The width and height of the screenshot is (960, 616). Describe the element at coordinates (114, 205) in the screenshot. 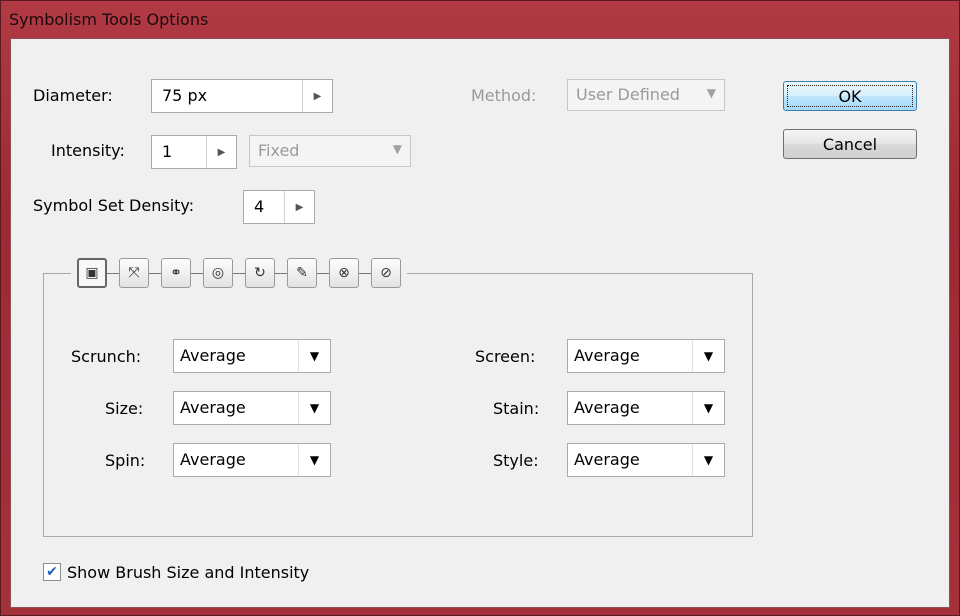

I see `density-label: Symbol Set Density:` at that location.